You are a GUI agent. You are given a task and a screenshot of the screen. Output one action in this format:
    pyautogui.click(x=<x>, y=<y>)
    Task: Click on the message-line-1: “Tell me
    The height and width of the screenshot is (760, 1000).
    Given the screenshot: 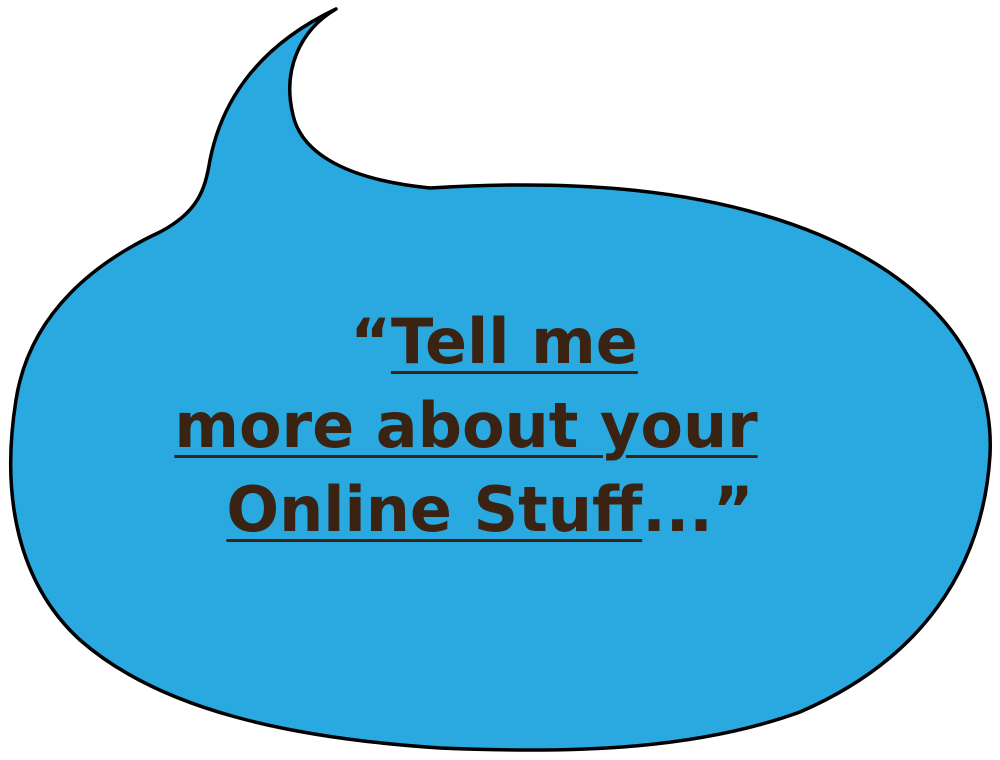 What is the action you would take?
    pyautogui.click(x=497, y=342)
    